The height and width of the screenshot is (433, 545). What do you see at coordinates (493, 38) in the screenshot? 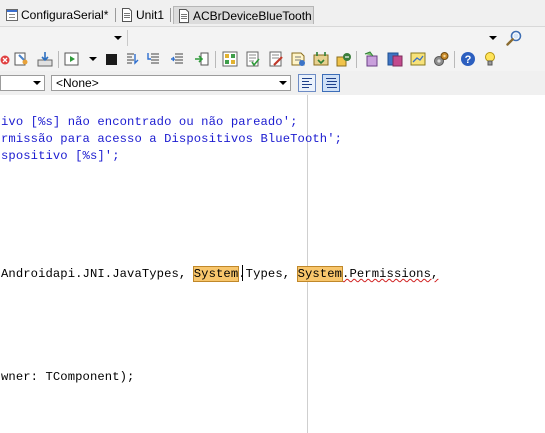
I see `search-dropdown-arrow-icon` at bounding box center [493, 38].